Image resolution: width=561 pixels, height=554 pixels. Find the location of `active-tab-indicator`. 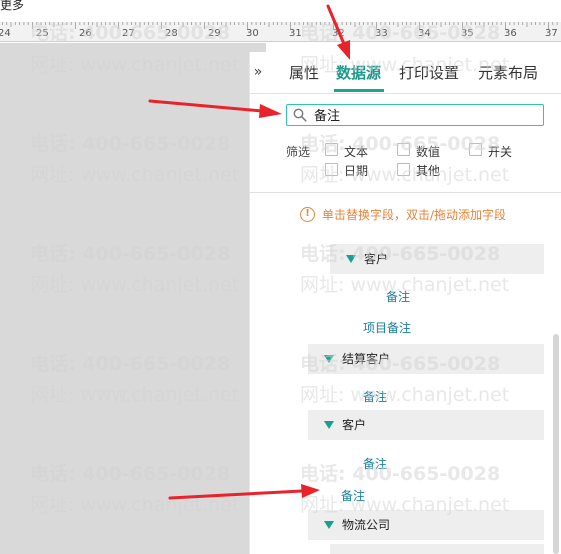

active-tab-indicator is located at coordinates (359, 90).